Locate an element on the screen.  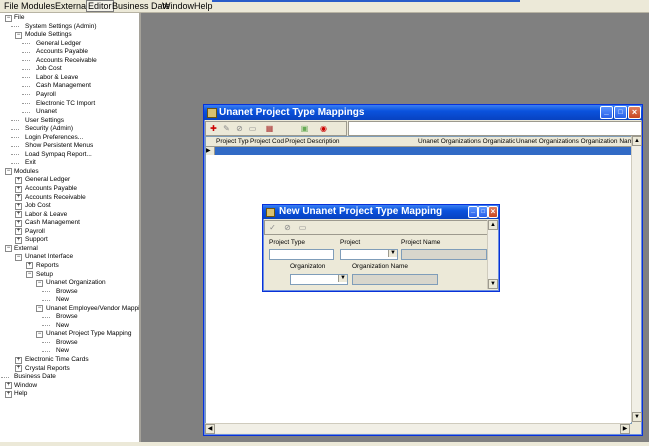
clear-icon: ▭ is located at coordinates (302, 227).